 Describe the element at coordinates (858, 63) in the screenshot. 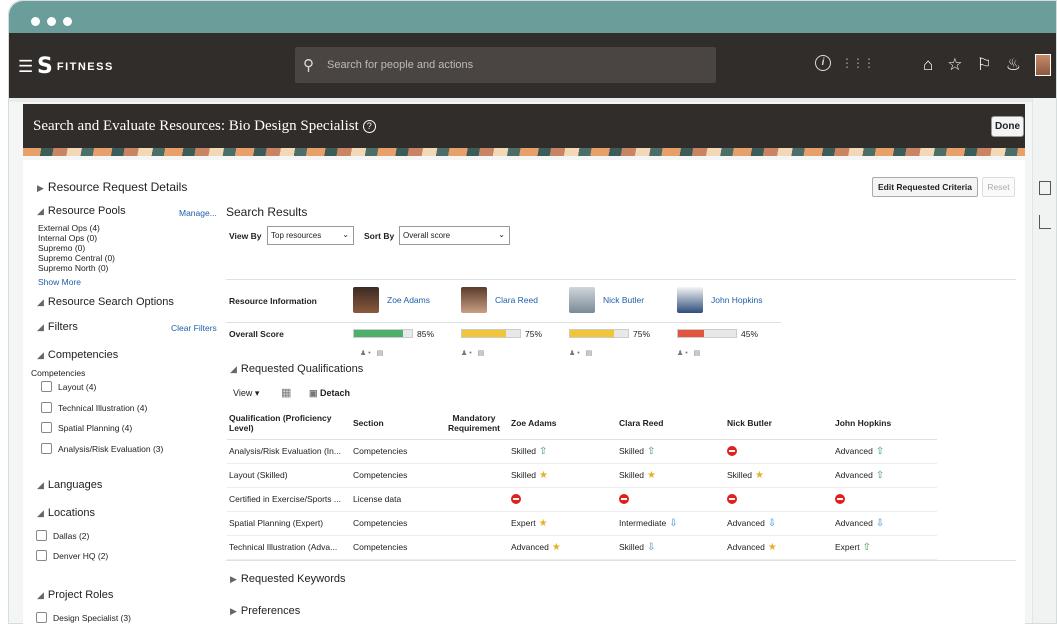

I see `apps-grid-icon: ⋮⋮⋮` at that location.